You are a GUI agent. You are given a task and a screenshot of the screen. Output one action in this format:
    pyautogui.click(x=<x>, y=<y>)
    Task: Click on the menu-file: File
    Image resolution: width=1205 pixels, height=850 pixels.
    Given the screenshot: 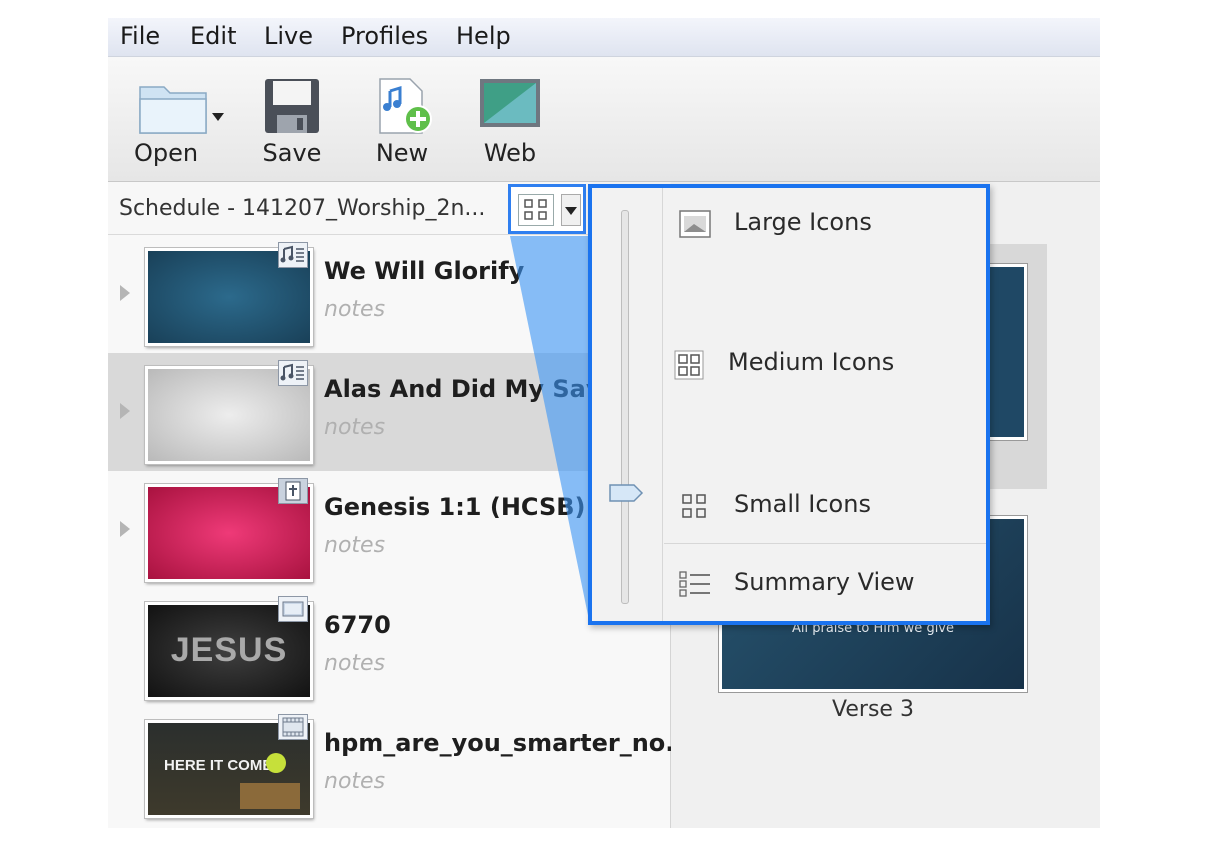 What is the action you would take?
    pyautogui.click(x=140, y=36)
    